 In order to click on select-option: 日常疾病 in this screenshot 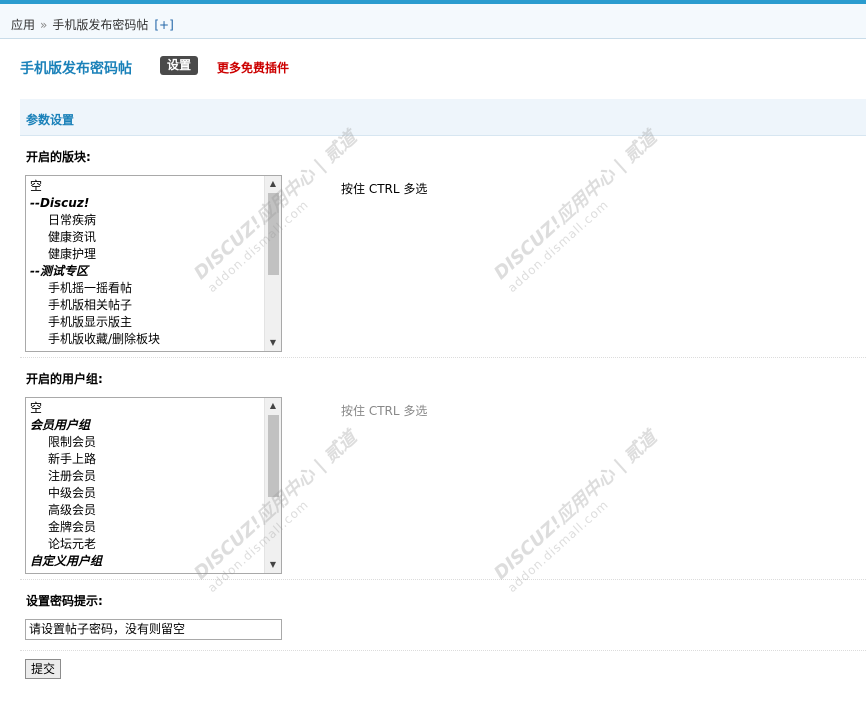, I will do `click(145, 220)`.